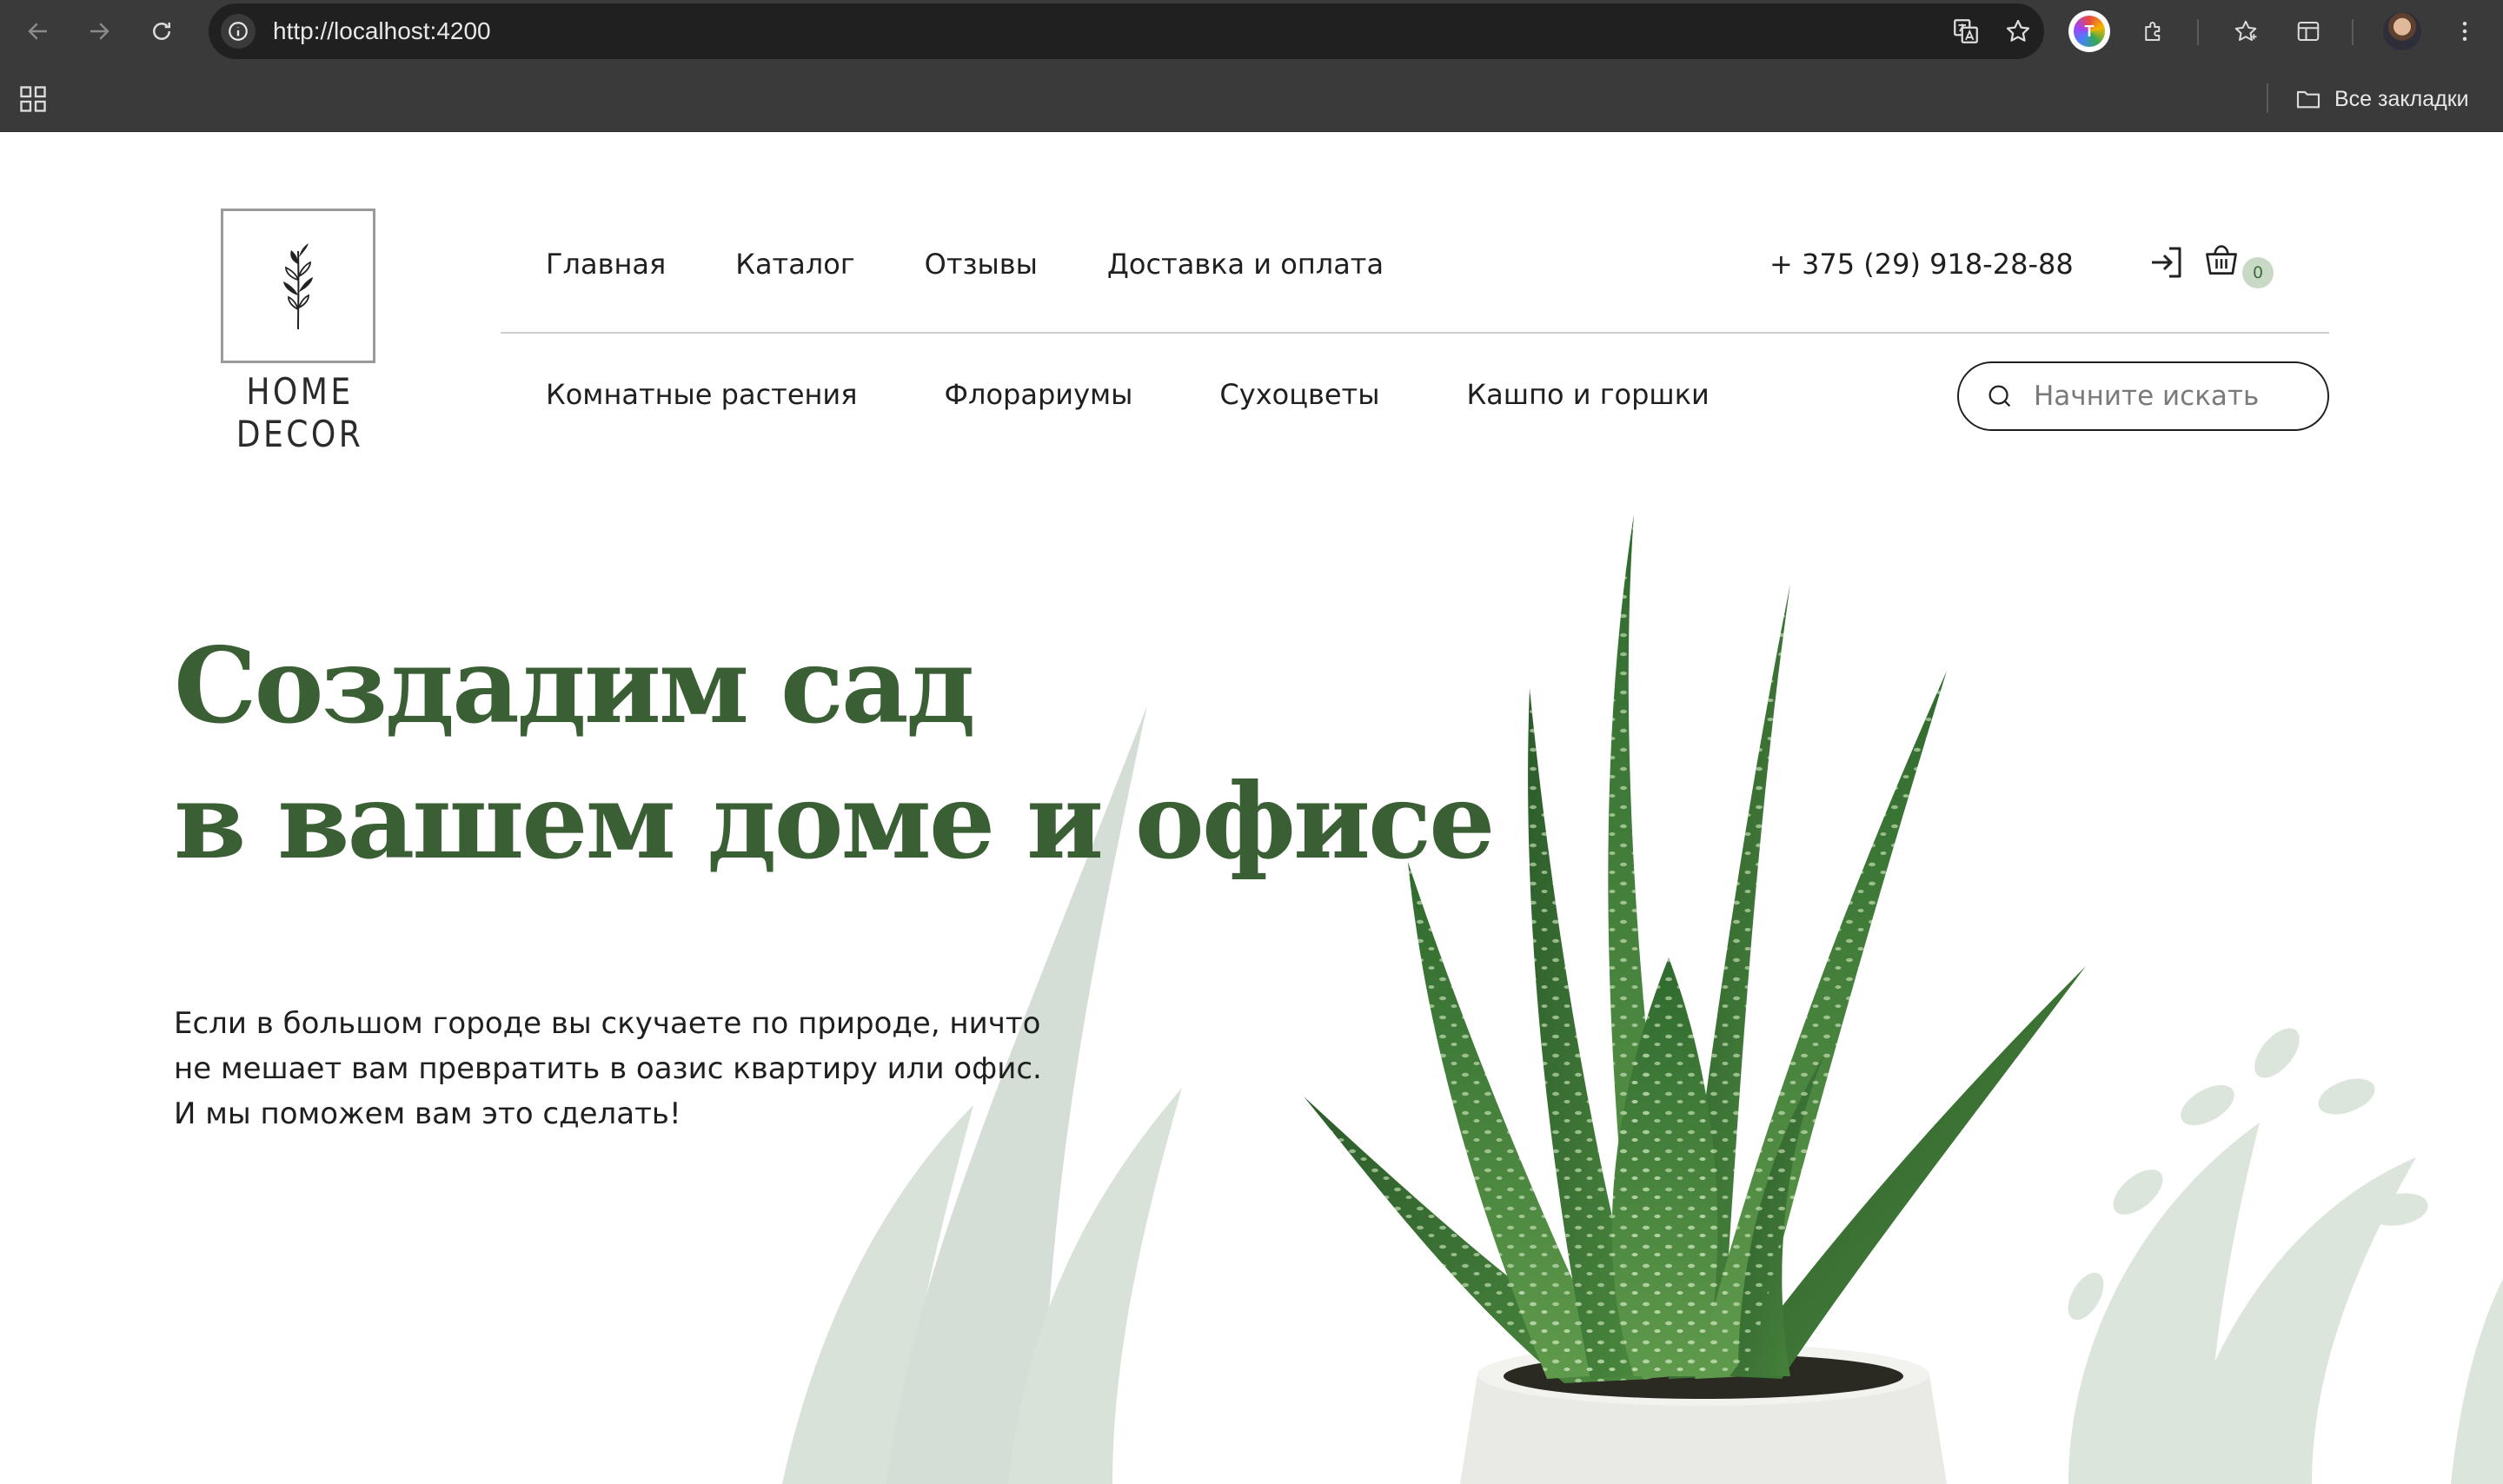 This screenshot has height=1484, width=2503. What do you see at coordinates (2401, 98) in the screenshot?
I see `all-bookmarks-label: Все закладки` at bounding box center [2401, 98].